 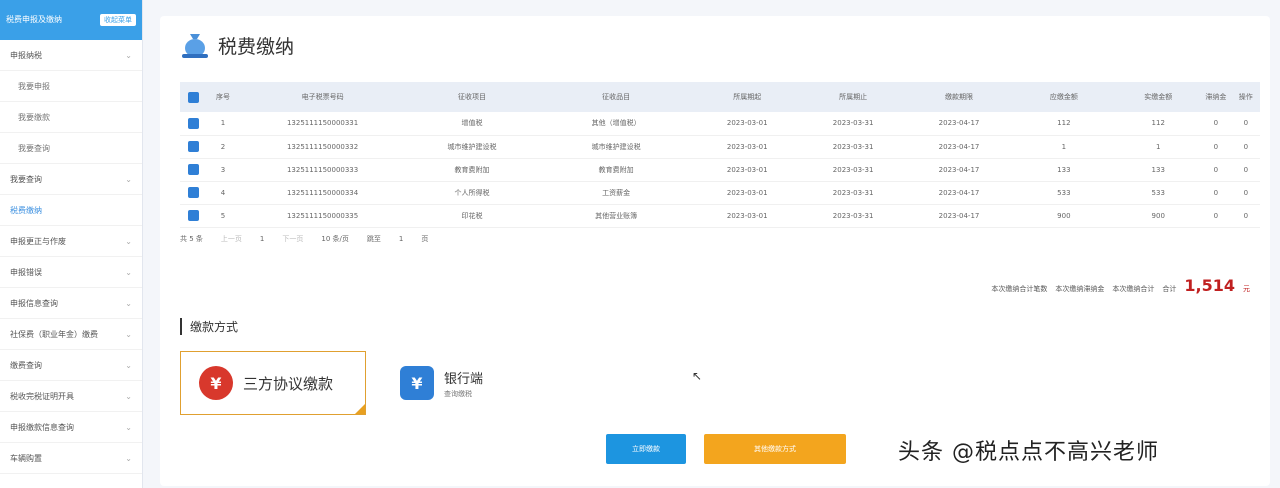 I want to click on pay-now-button: 立即缴款, so click(x=646, y=449).